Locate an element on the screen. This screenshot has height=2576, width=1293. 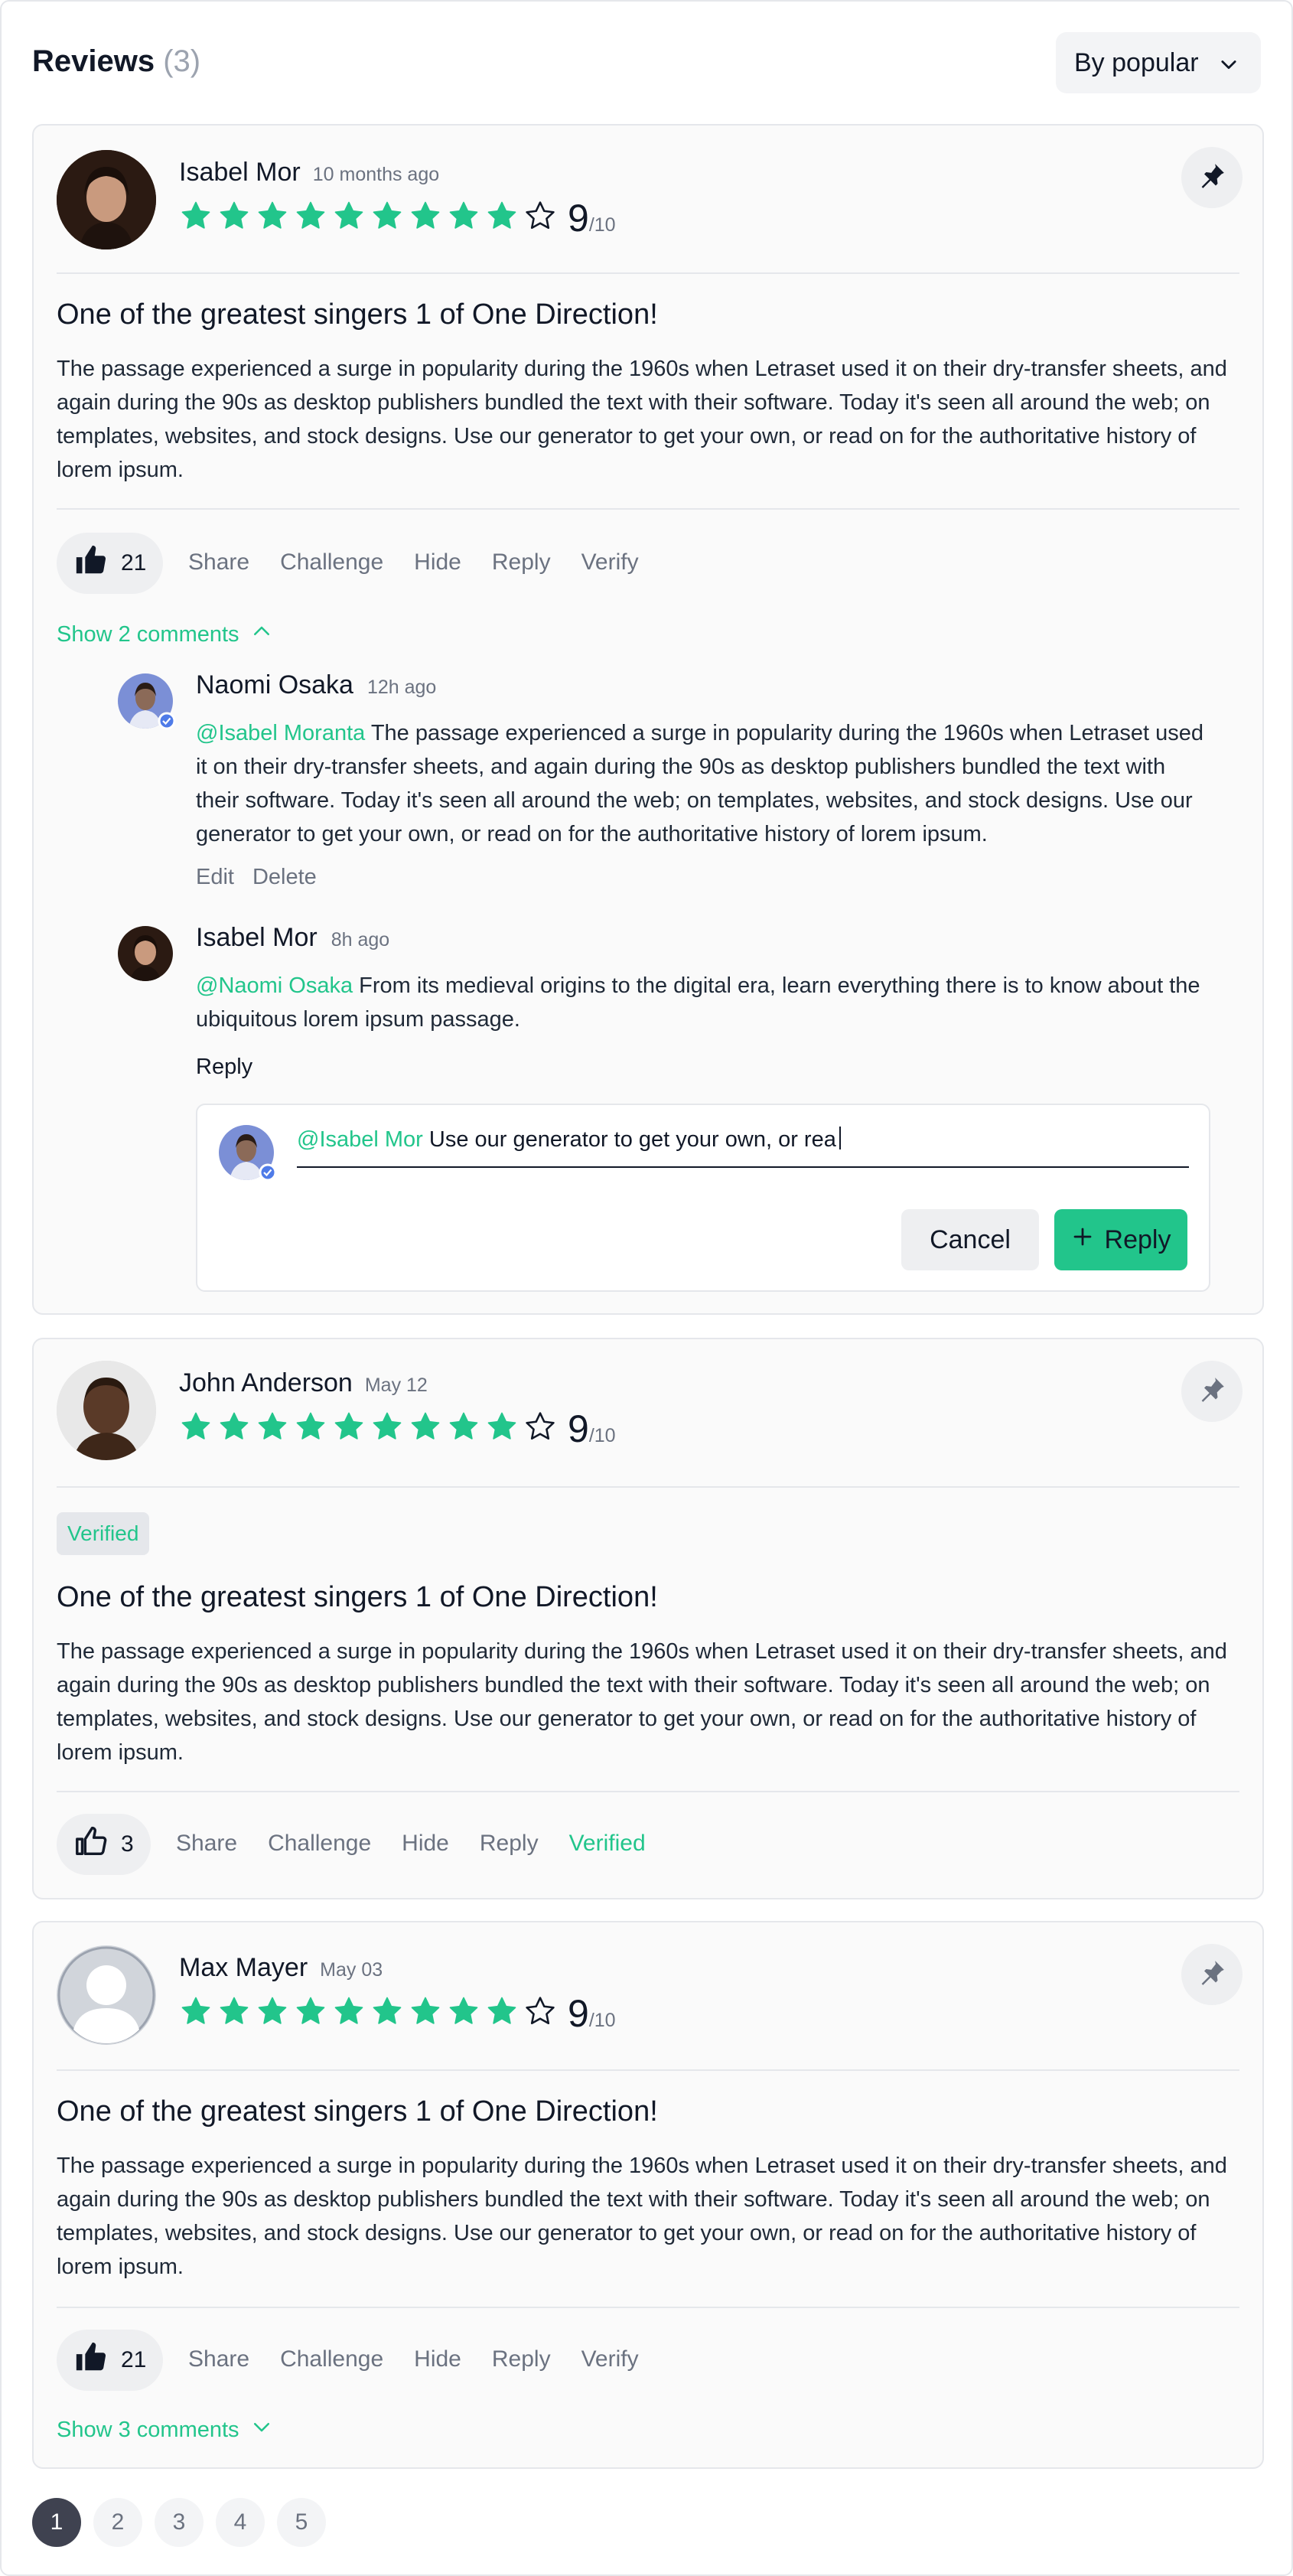
show-comments-toggle: Show 3 comments is located at coordinates (165, 2429).